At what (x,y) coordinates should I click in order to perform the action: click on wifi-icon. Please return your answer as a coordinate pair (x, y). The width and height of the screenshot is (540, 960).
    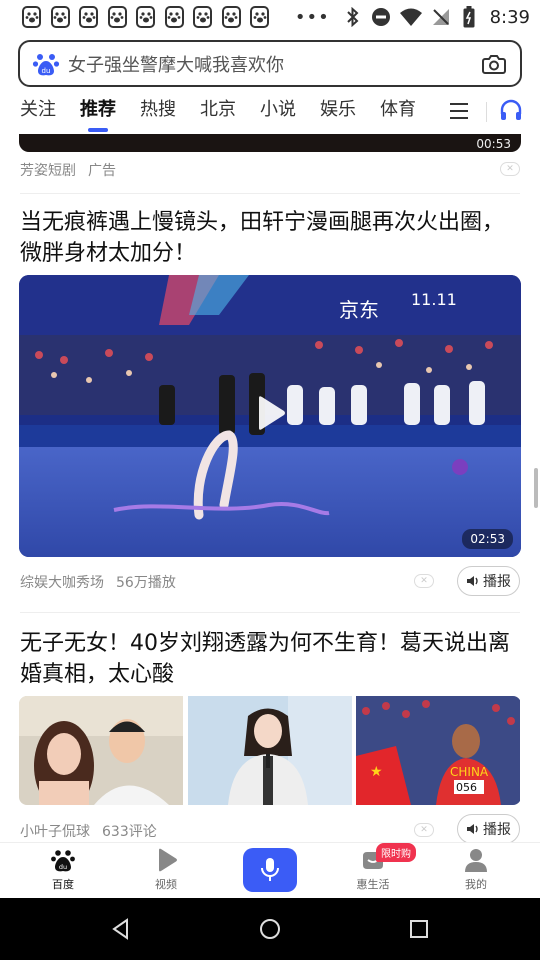
    Looking at the image, I should click on (411, 17).